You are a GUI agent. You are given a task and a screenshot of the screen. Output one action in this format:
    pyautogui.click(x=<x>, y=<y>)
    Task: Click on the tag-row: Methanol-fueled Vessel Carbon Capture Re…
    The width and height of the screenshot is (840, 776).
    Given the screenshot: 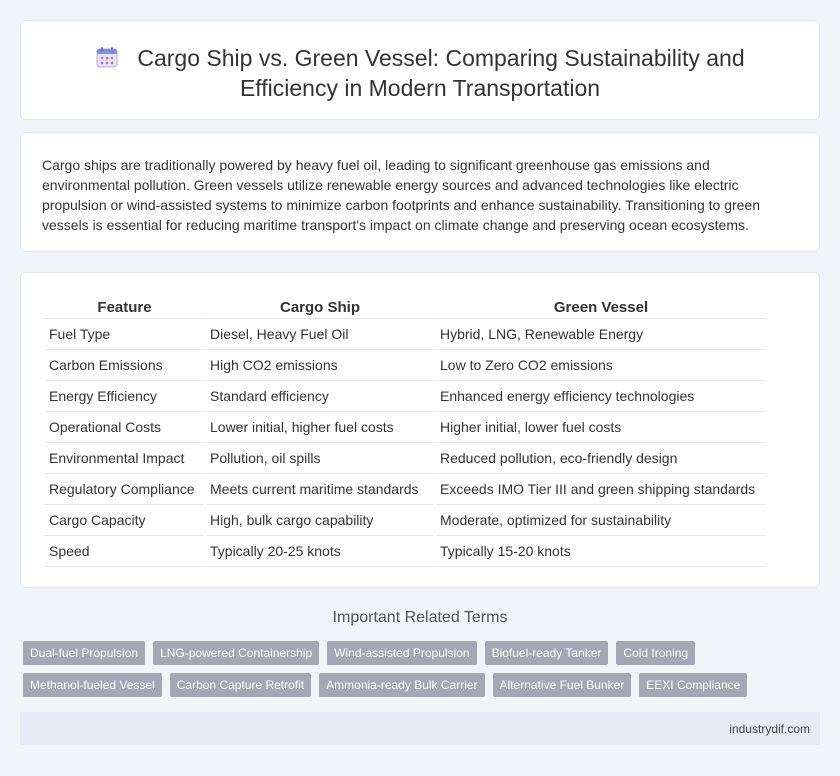 What is the action you would take?
    pyautogui.click(x=403, y=685)
    